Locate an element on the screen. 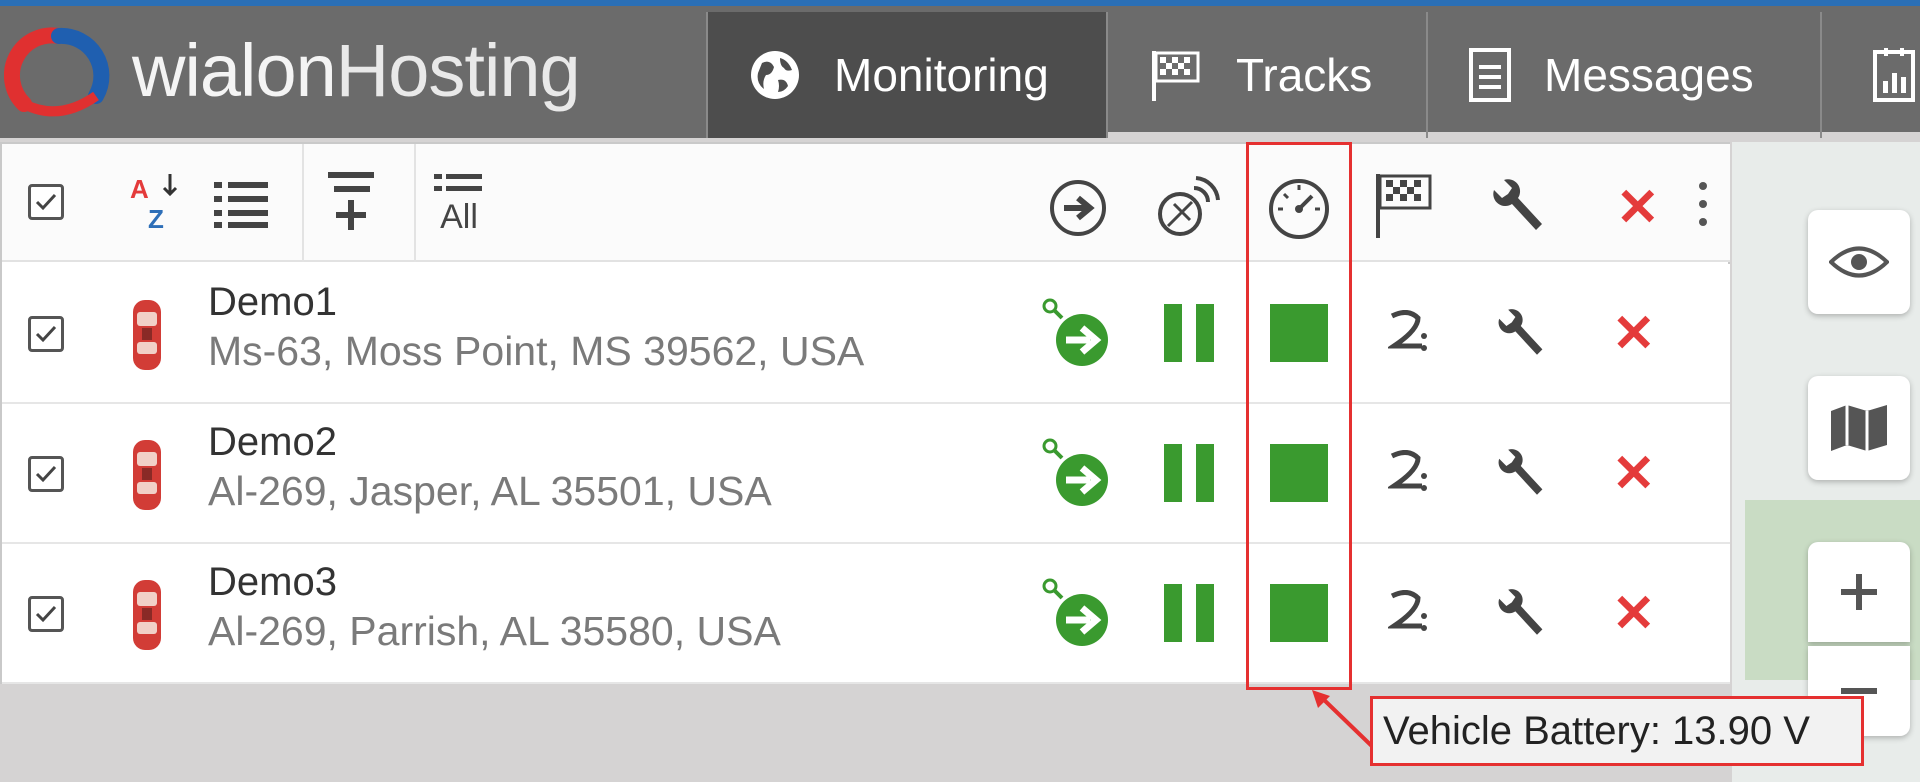 The height and width of the screenshot is (782, 1920). tab-tracks: Tracks is located at coordinates (1266, 75).